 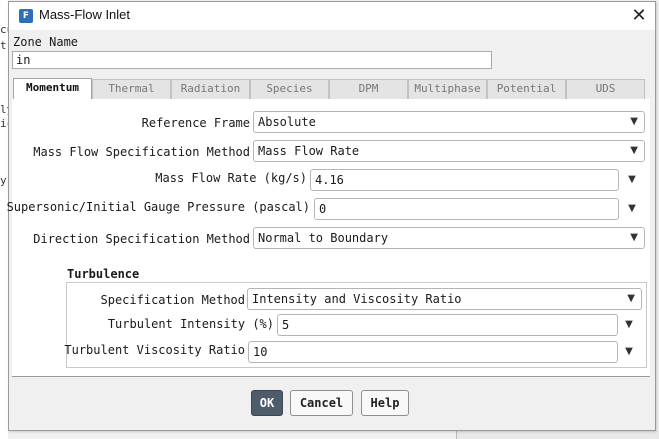 I want to click on background-right-panel, so click(x=557, y=435).